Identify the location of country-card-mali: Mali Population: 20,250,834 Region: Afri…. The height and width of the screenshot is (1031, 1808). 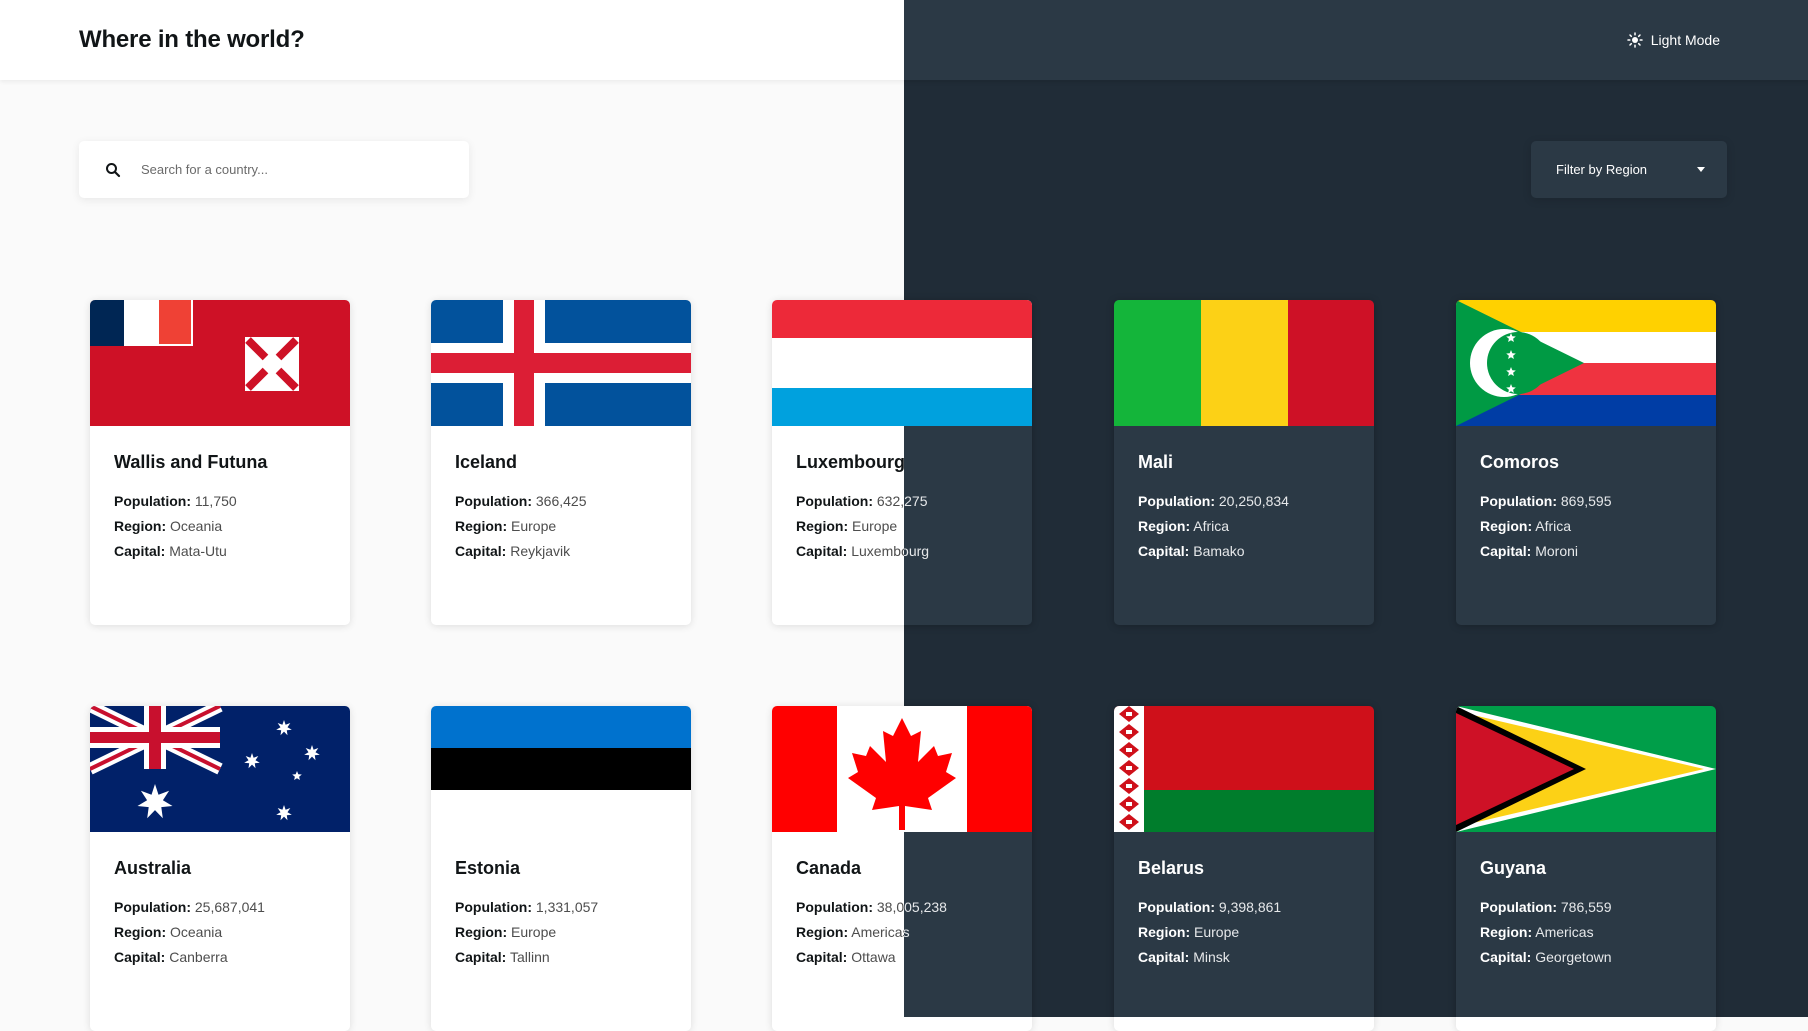
(1244, 462).